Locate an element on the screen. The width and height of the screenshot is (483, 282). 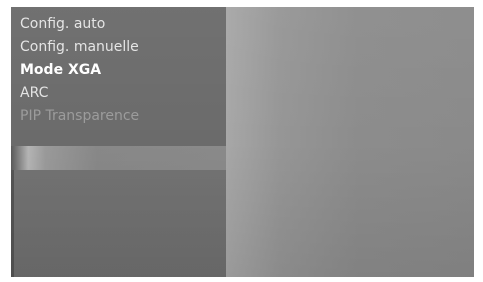
menu-item-pip-transparence: PIP Transparence is located at coordinates (80, 116).